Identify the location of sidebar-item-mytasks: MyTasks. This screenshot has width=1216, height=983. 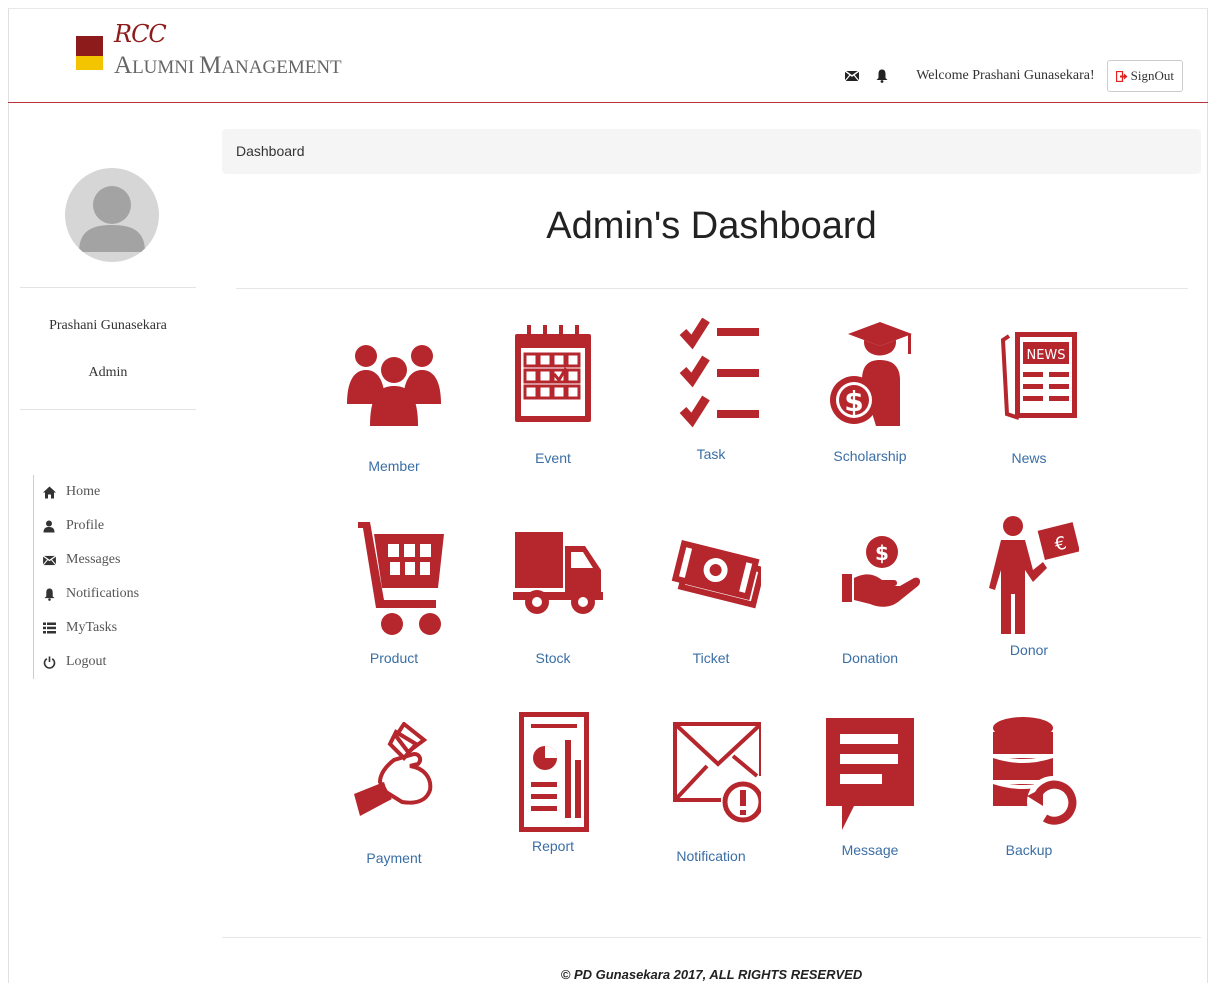
(90, 628).